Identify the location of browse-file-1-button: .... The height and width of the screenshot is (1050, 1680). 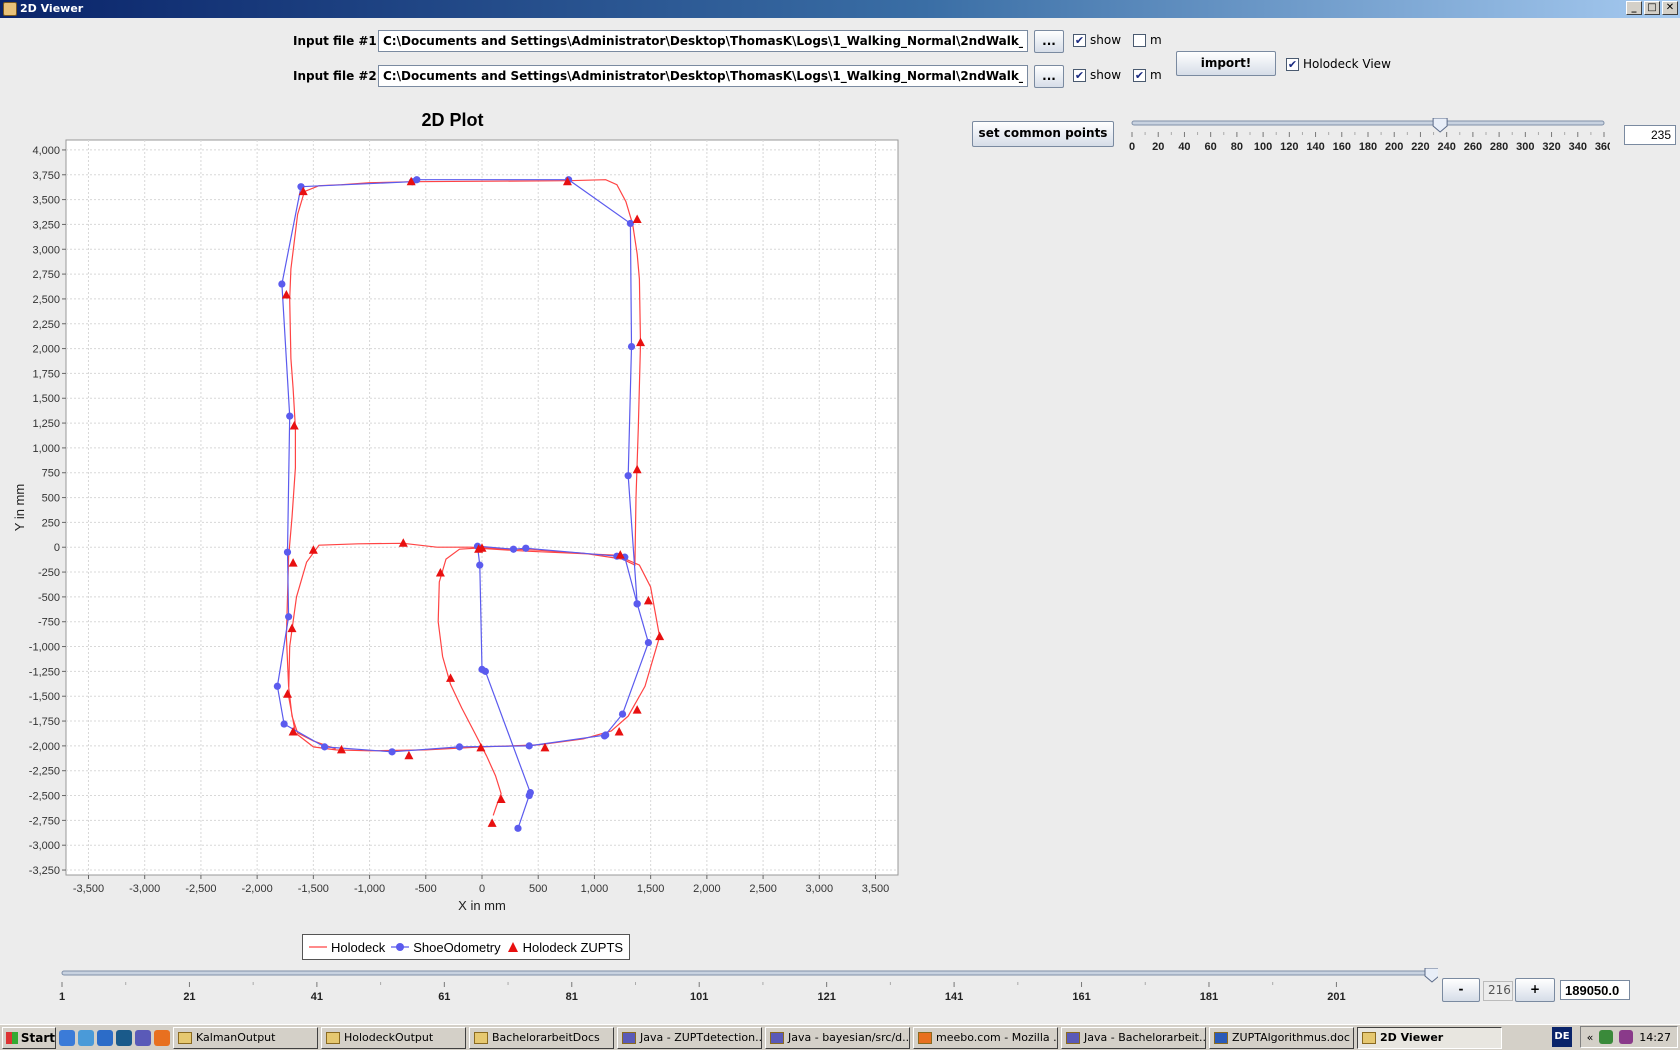
(1049, 41).